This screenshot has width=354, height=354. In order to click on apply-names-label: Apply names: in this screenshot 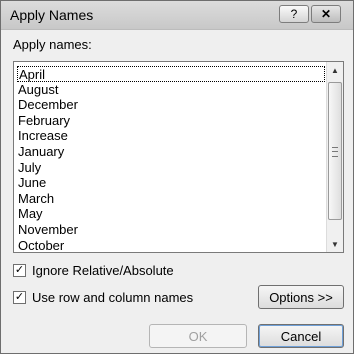, I will do `click(52, 44)`.